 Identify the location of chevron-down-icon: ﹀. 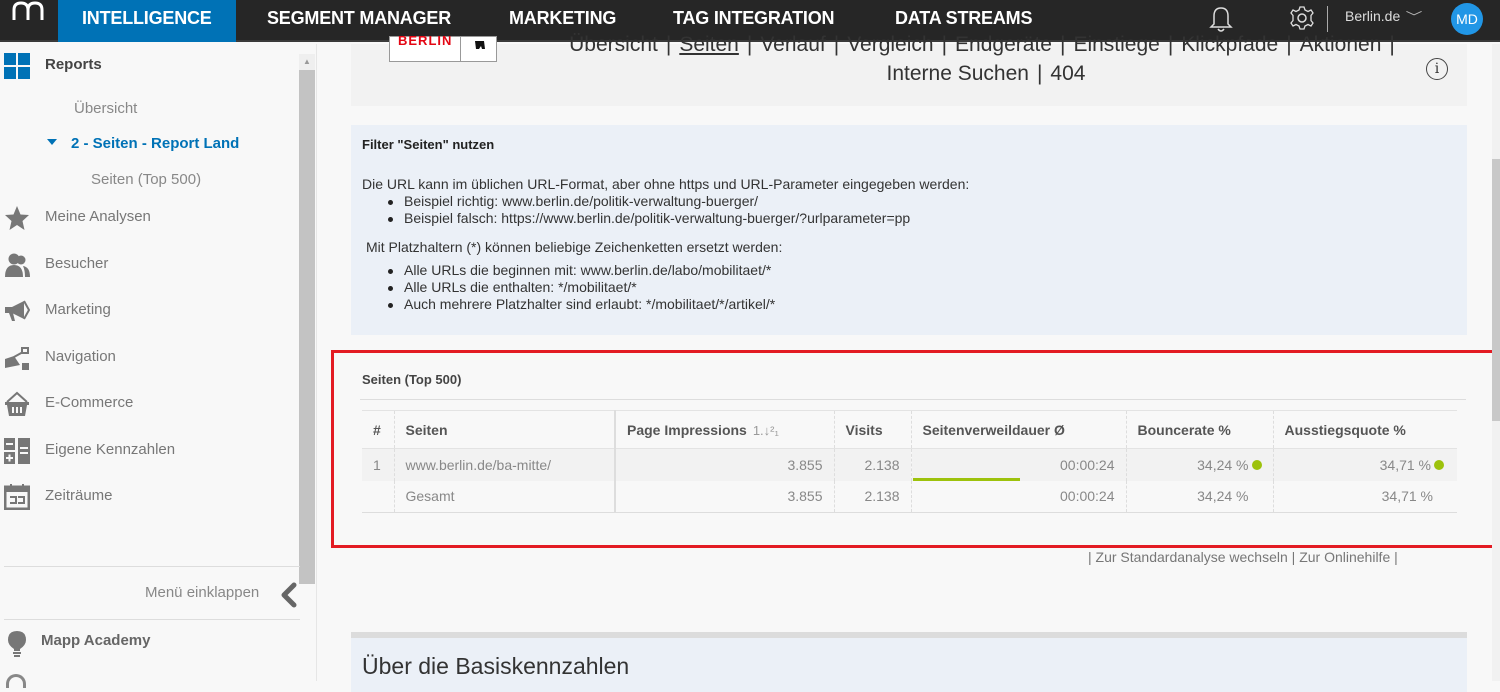
(1414, 17).